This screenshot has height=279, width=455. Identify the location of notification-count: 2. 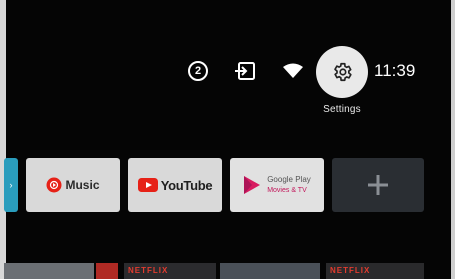
(198, 71).